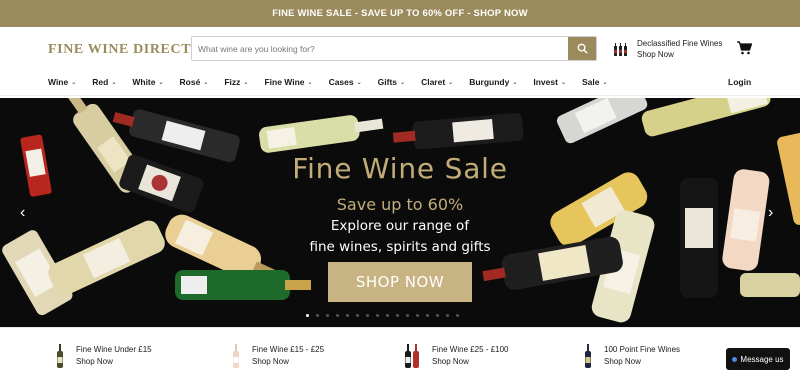  I want to click on nav-item-invest: Invest ⌄, so click(549, 82).